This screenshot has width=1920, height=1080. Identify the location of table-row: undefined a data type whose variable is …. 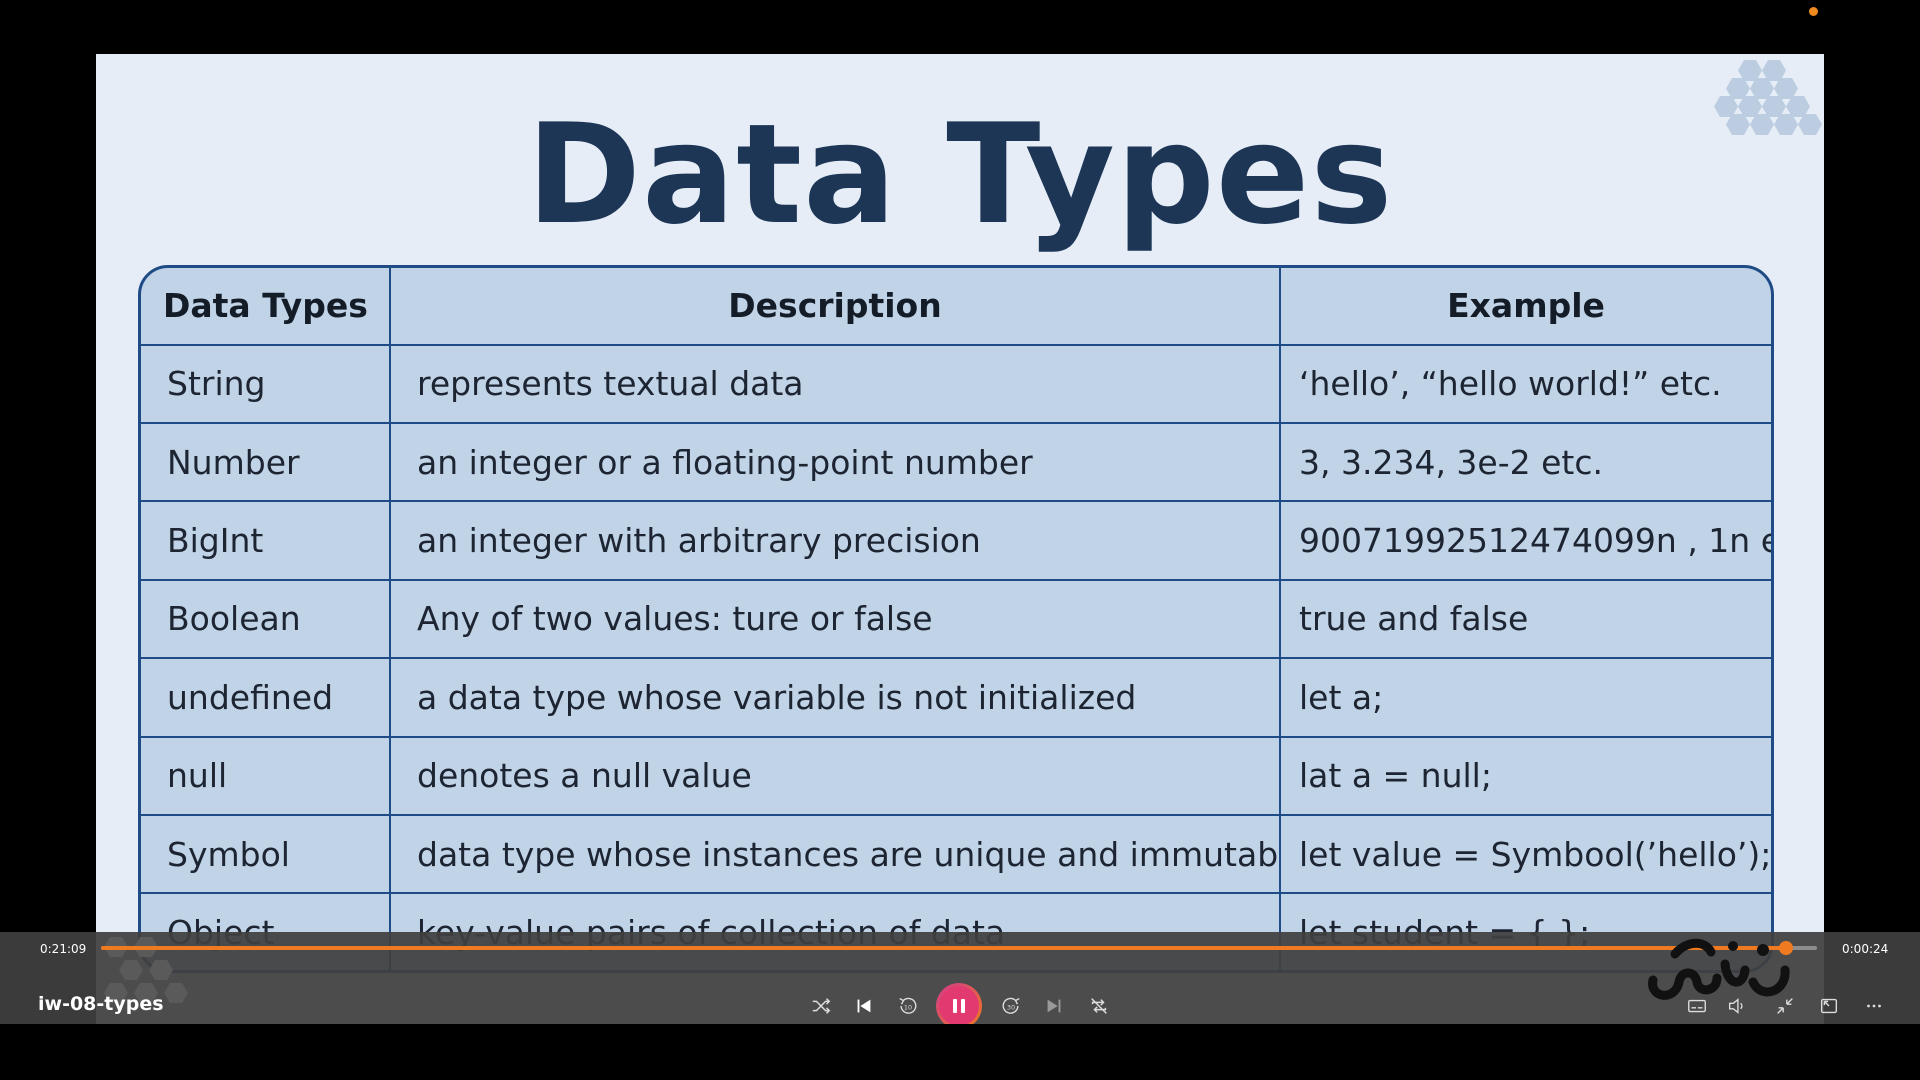
(956, 697).